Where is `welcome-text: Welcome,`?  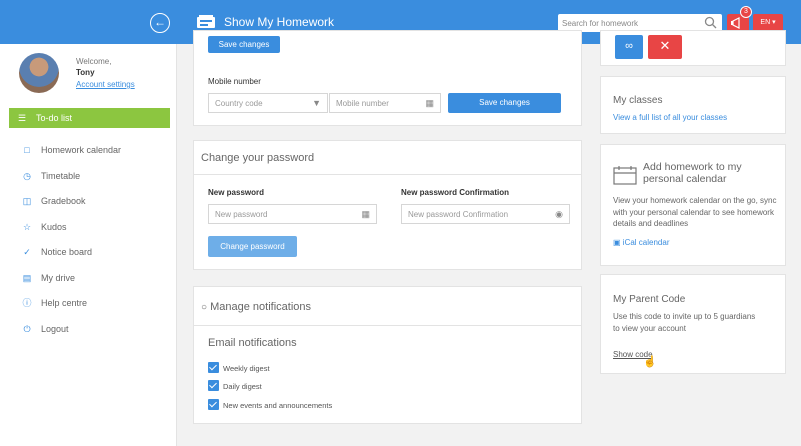 welcome-text: Welcome, is located at coordinates (94, 61).